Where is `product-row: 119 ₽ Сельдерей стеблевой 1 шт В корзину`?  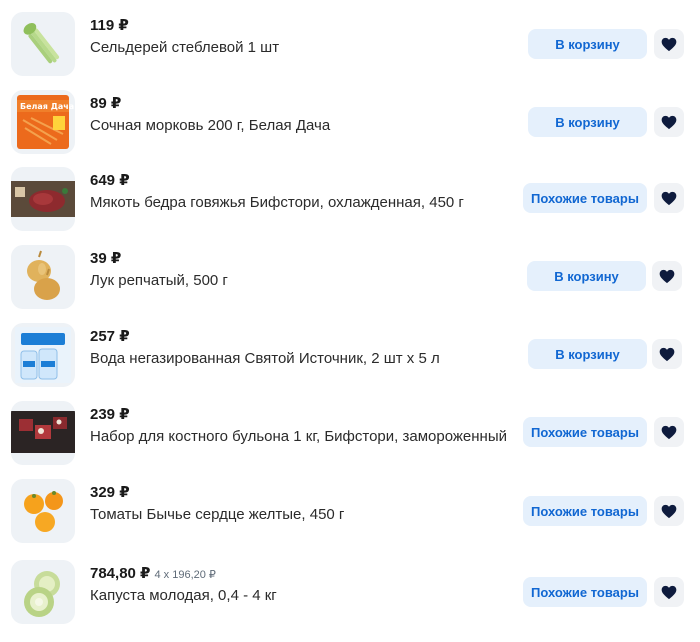 product-row: 119 ₽ Сельдерей стеблевой 1 шт В корзину is located at coordinates (350, 45).